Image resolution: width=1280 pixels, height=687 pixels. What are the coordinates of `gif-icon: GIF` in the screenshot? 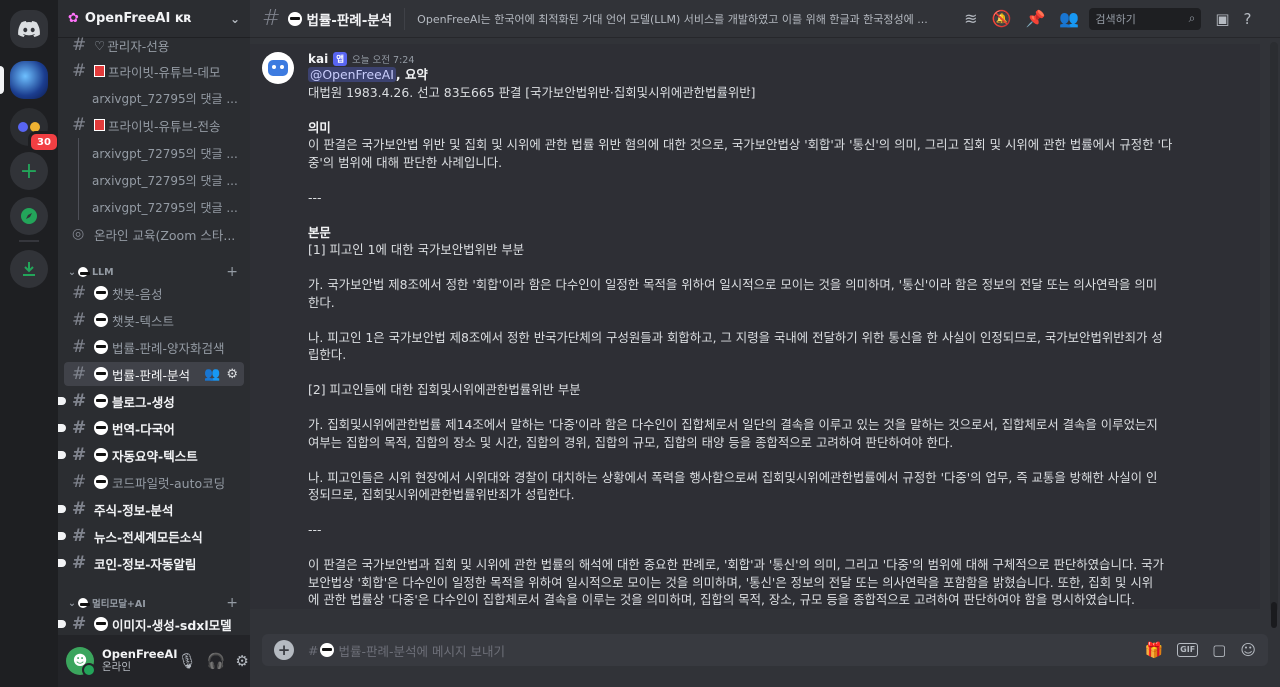 It's located at (1188, 650).